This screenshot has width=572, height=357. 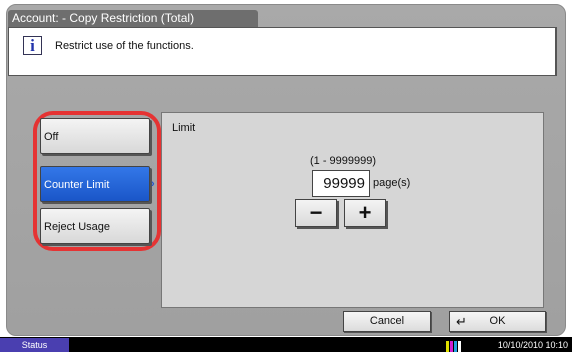 I want to click on cancel-button: Cancel, so click(x=387, y=321).